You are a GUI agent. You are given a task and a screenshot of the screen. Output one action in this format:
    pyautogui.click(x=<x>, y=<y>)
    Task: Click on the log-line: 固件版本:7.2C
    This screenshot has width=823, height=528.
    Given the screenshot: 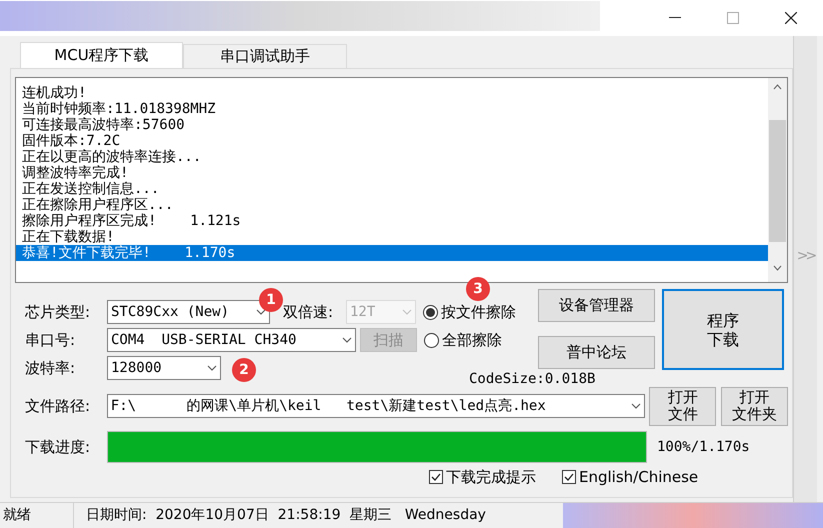 What is the action you would take?
    pyautogui.click(x=71, y=141)
    